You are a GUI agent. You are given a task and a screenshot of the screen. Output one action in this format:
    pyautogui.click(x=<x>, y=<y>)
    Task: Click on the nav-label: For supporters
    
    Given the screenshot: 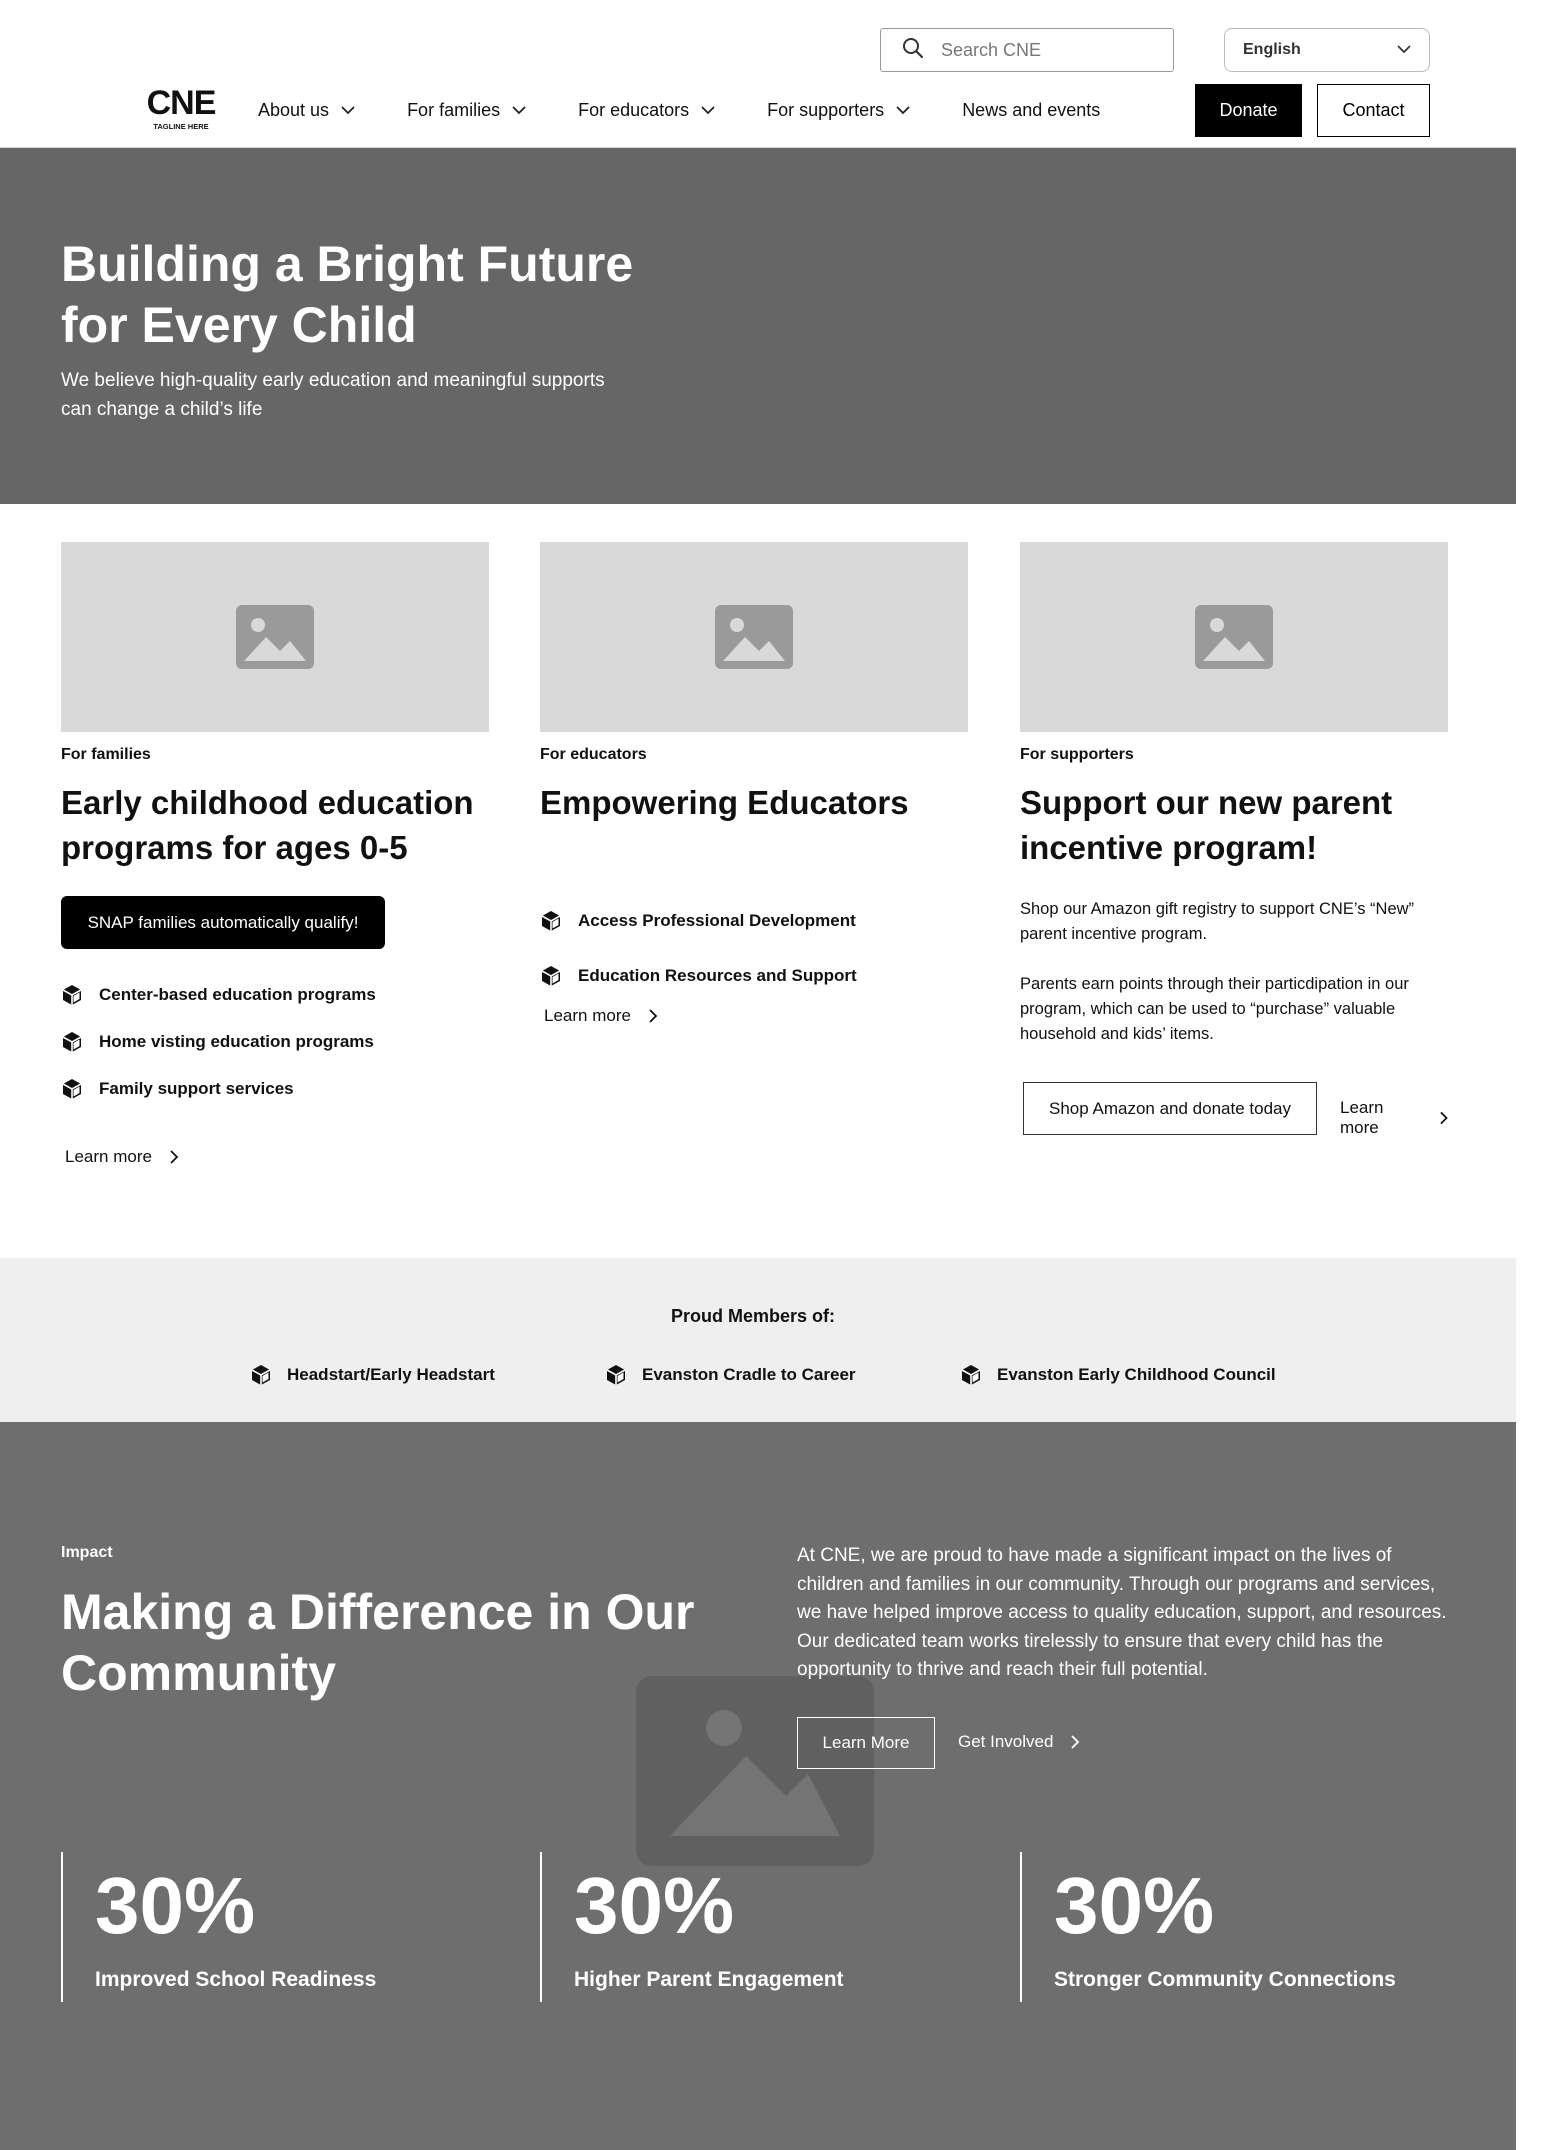 What is the action you would take?
    pyautogui.click(x=826, y=110)
    